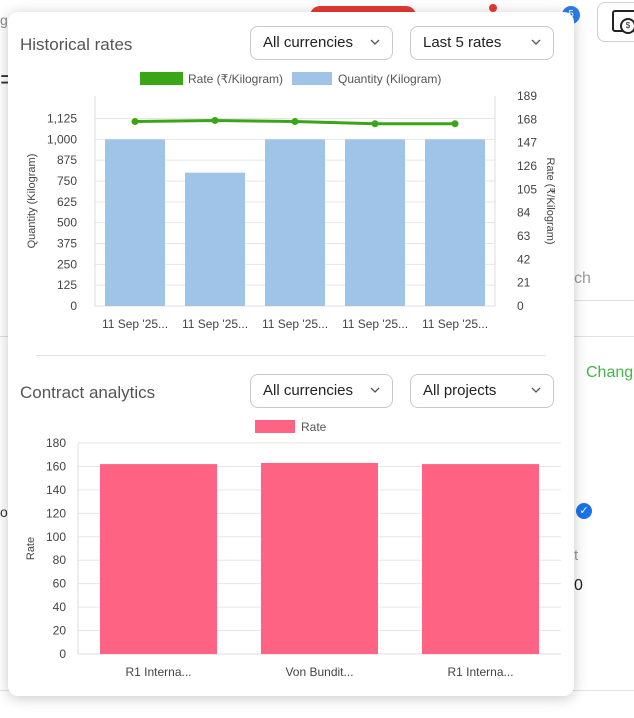 This screenshot has height=718, width=634. Describe the element at coordinates (67, 202) in the screenshot. I see `y-tick-label: 625` at that location.